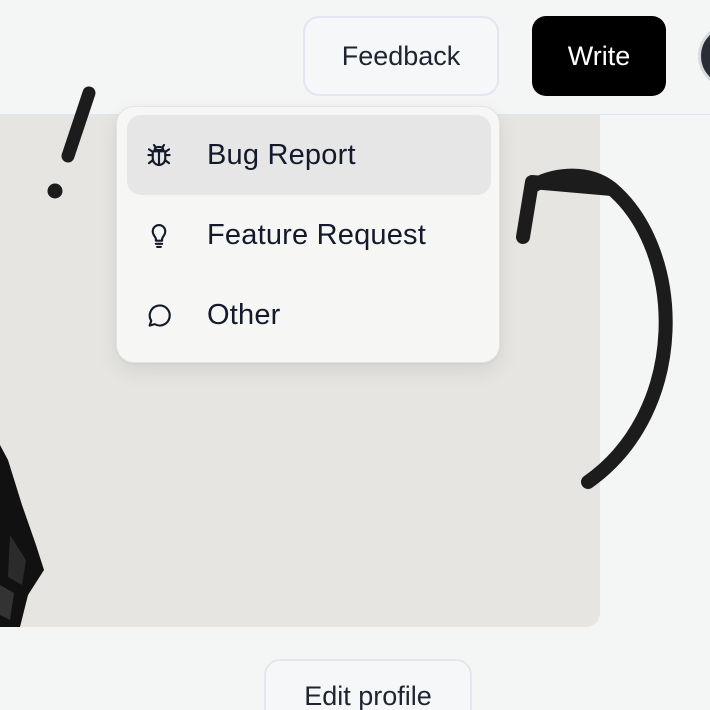  Describe the element at coordinates (281, 154) in the screenshot. I see `menu-item-label: Bug Report` at that location.